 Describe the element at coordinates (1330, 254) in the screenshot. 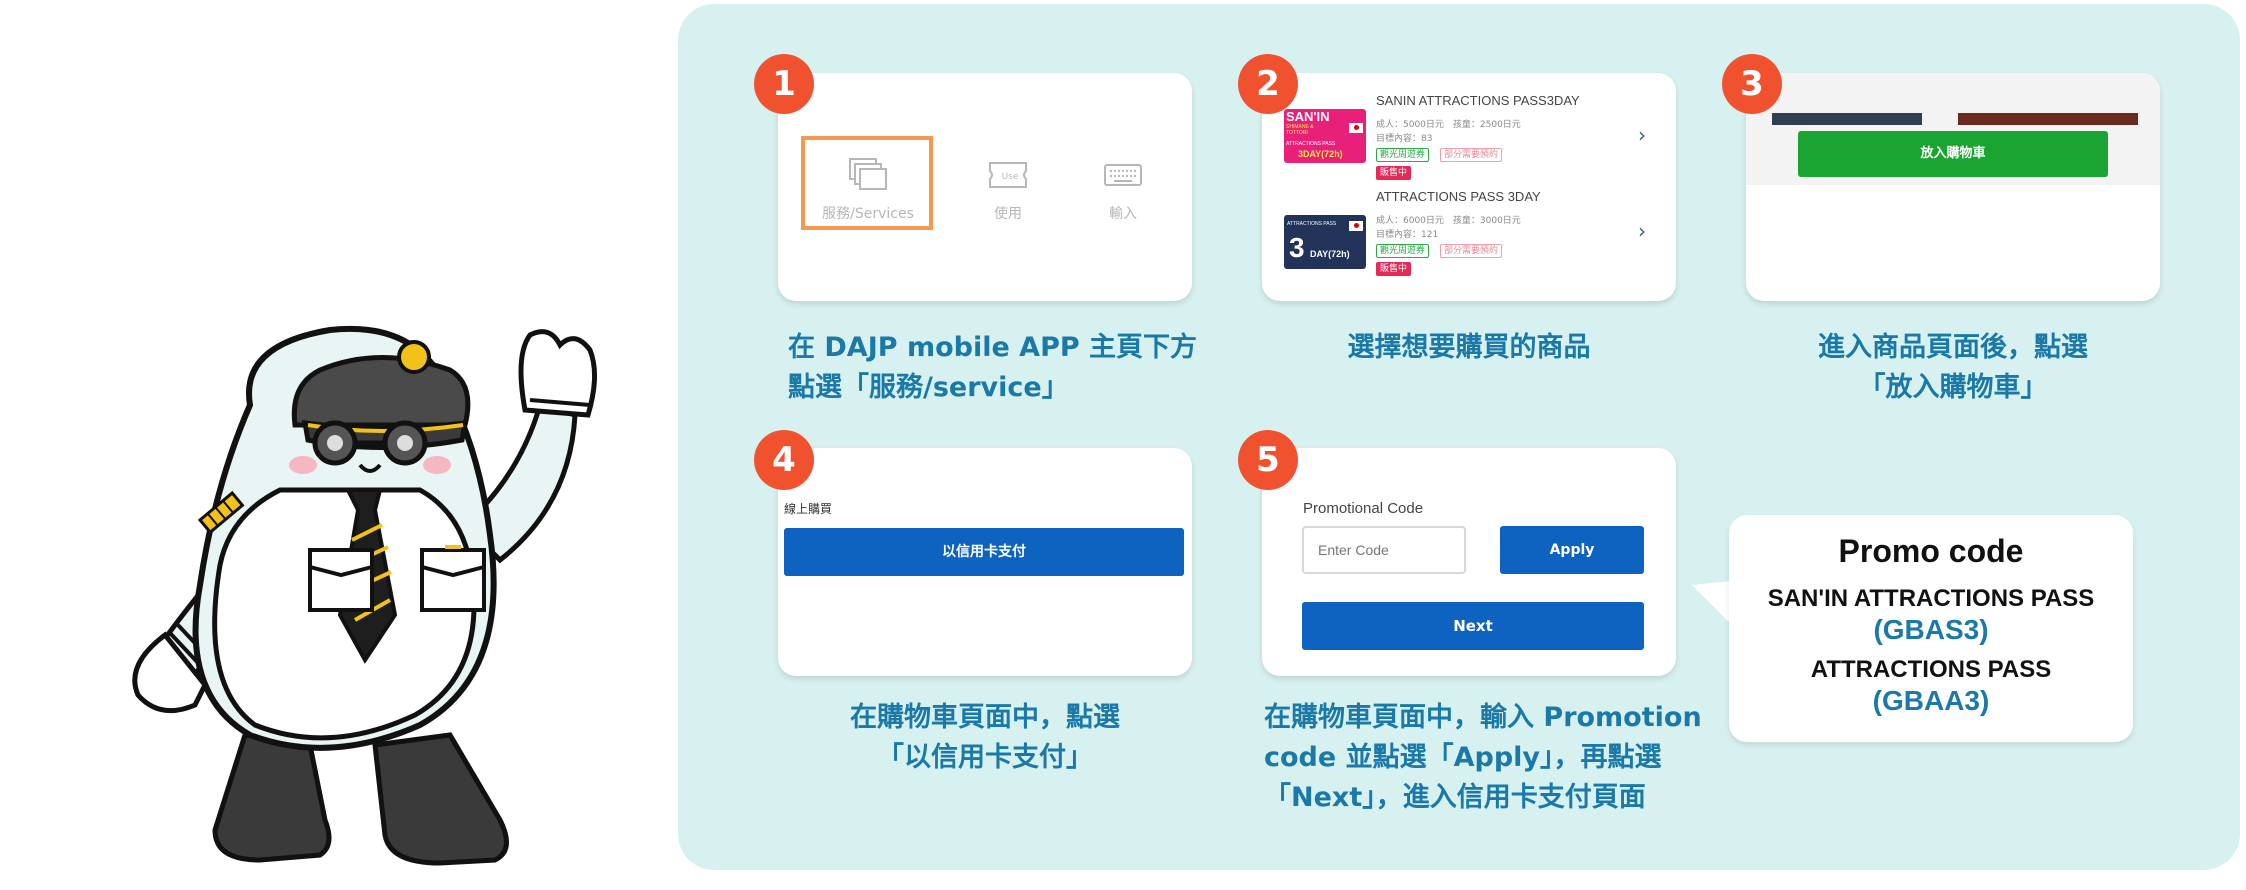

I see `thumbnail-days: DAY(72h)` at that location.